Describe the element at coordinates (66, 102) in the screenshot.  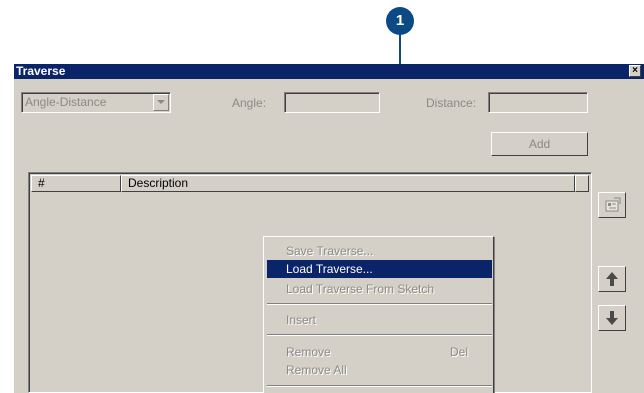
I see `mode-dropdown-value: Angle-Distance` at that location.